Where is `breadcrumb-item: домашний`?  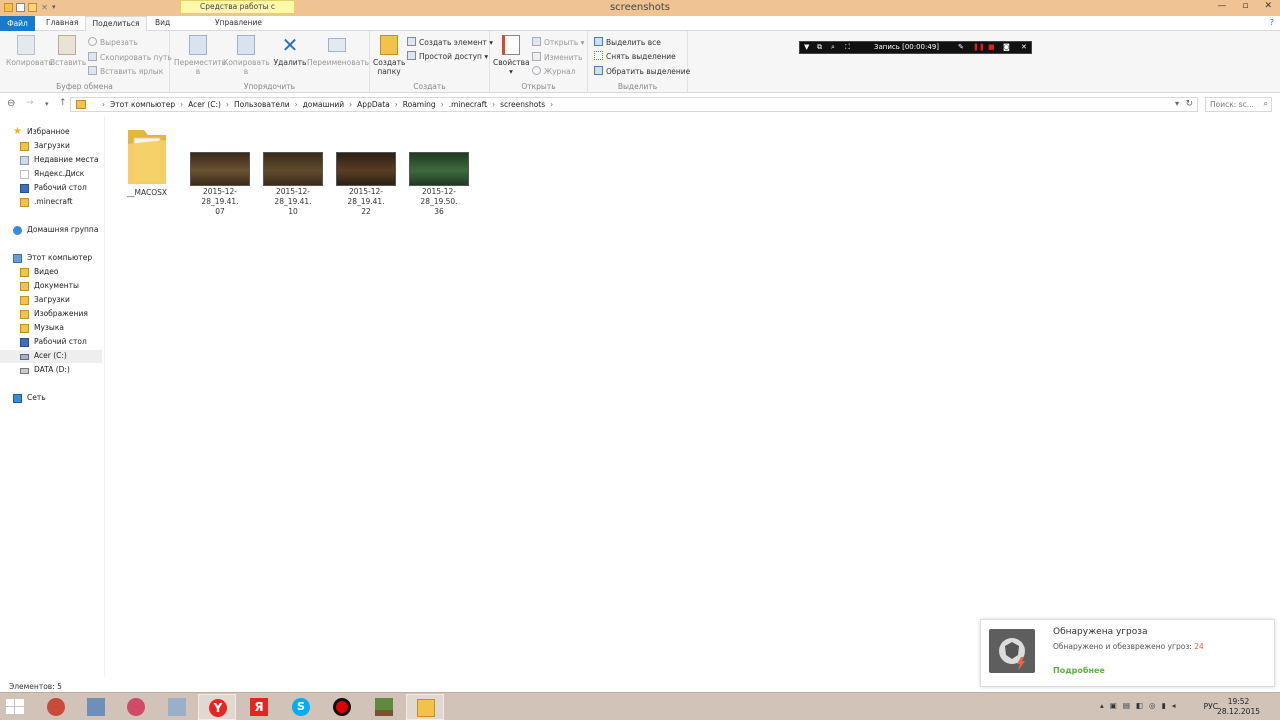 breadcrumb-item: домашний is located at coordinates (324, 104).